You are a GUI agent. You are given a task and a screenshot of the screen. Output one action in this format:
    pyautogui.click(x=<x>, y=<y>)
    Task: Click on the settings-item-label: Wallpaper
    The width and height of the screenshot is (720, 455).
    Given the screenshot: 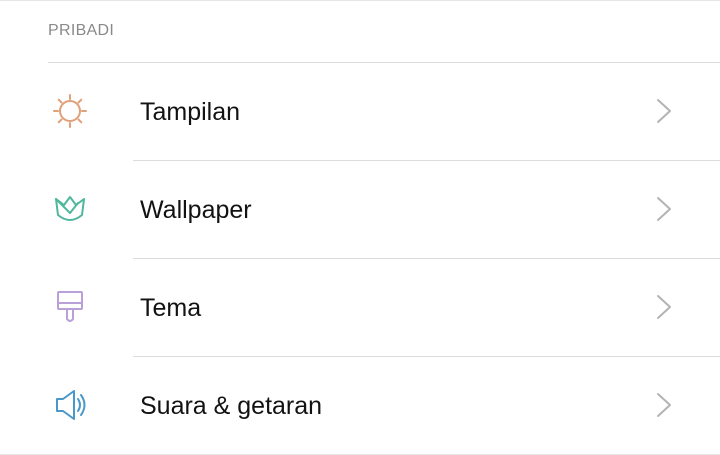 What is the action you would take?
    pyautogui.click(x=196, y=210)
    